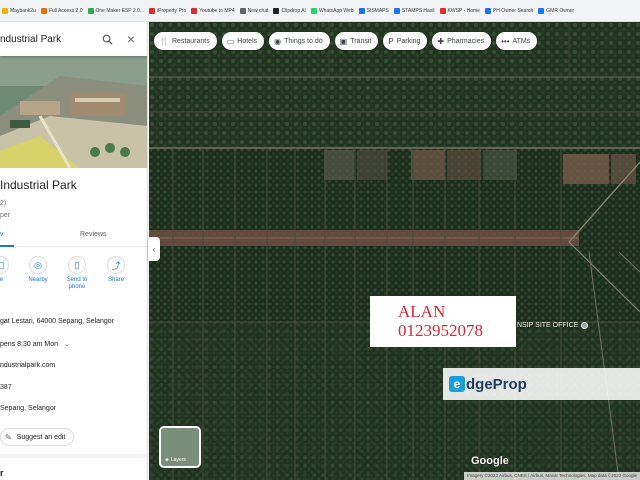  I want to click on bookmark-item: WhatsApp Web, so click(332, 10).